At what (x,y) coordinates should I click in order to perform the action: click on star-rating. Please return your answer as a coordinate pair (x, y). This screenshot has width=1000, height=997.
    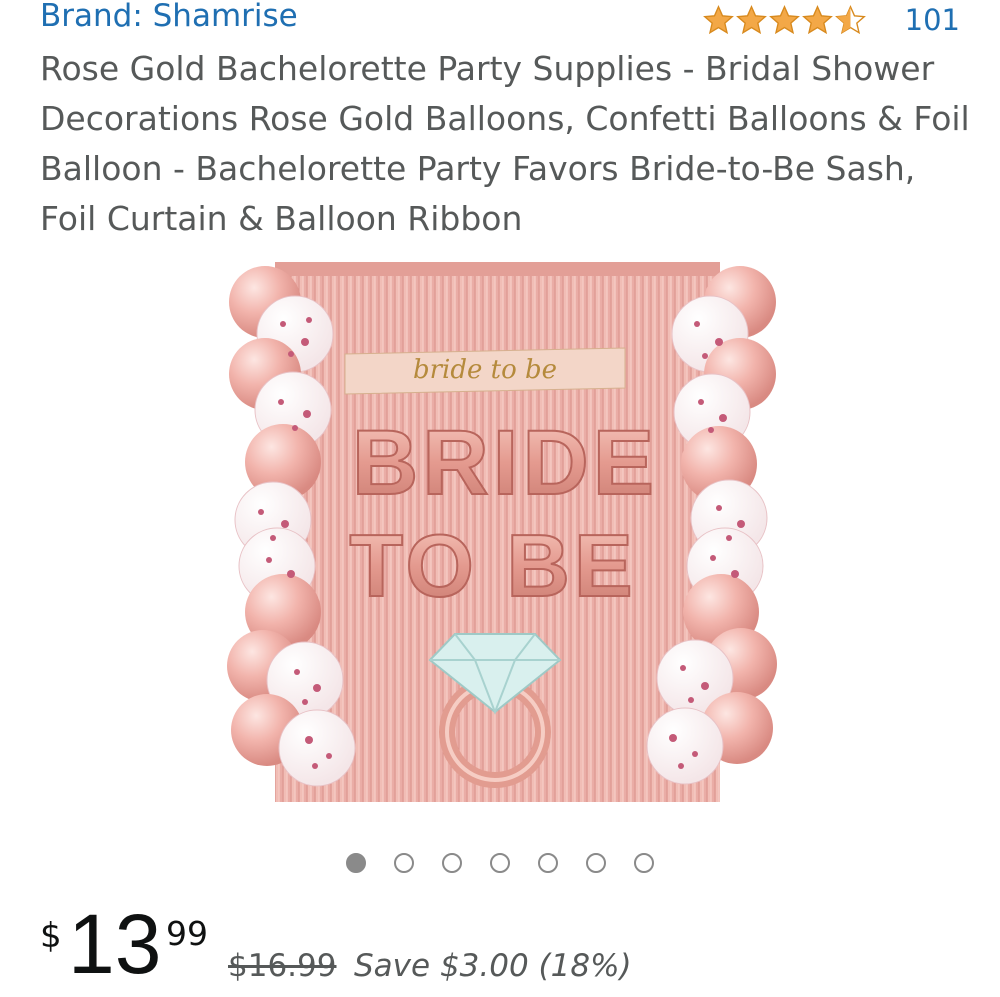
    Looking at the image, I should click on (784, 20).